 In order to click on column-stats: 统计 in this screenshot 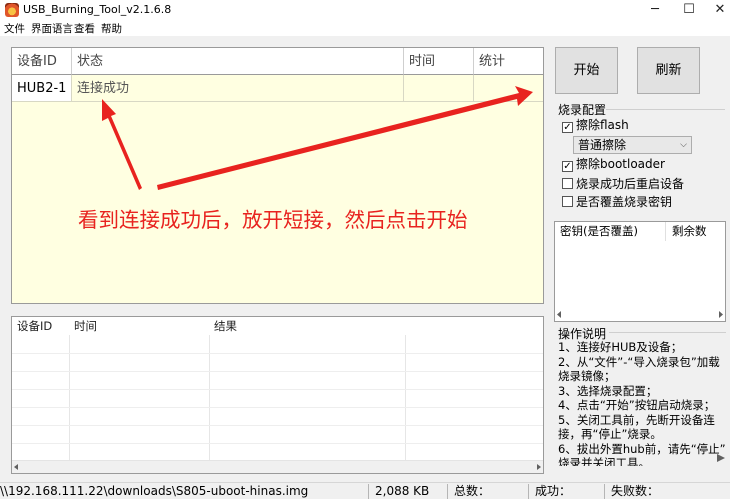, I will do `click(508, 61)`.